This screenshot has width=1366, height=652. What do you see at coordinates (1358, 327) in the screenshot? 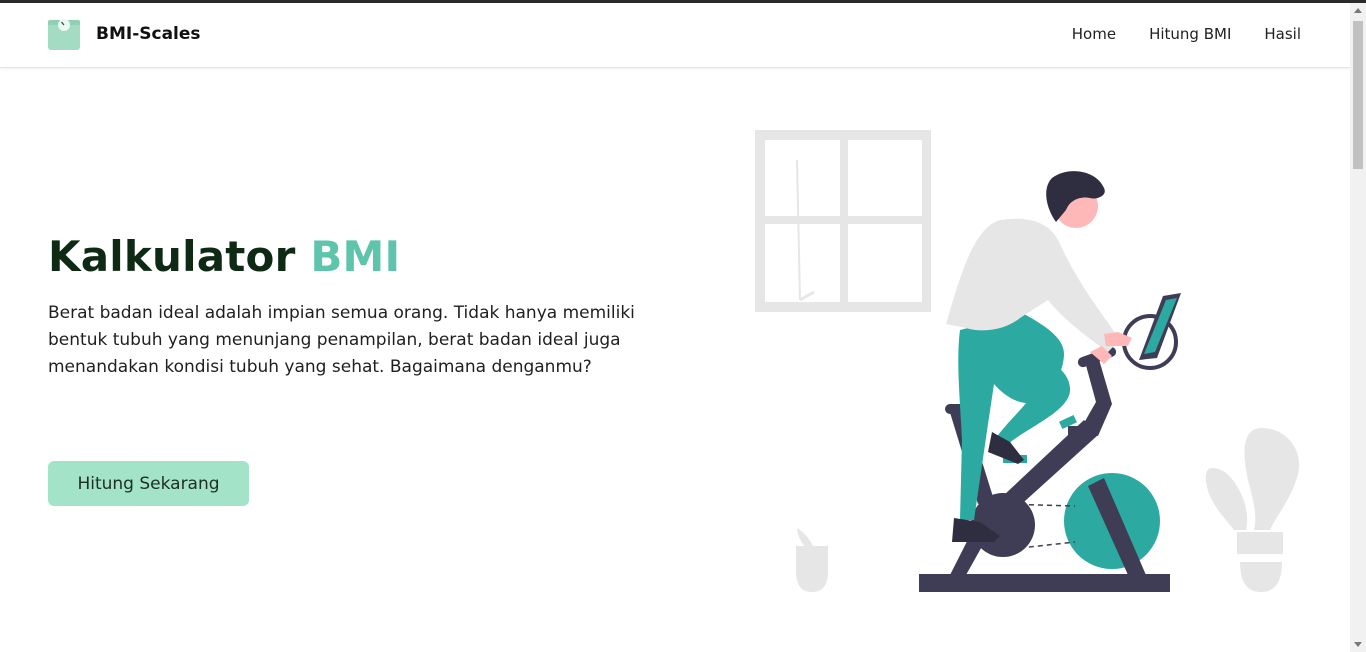
I see `page-scrollbar` at bounding box center [1358, 327].